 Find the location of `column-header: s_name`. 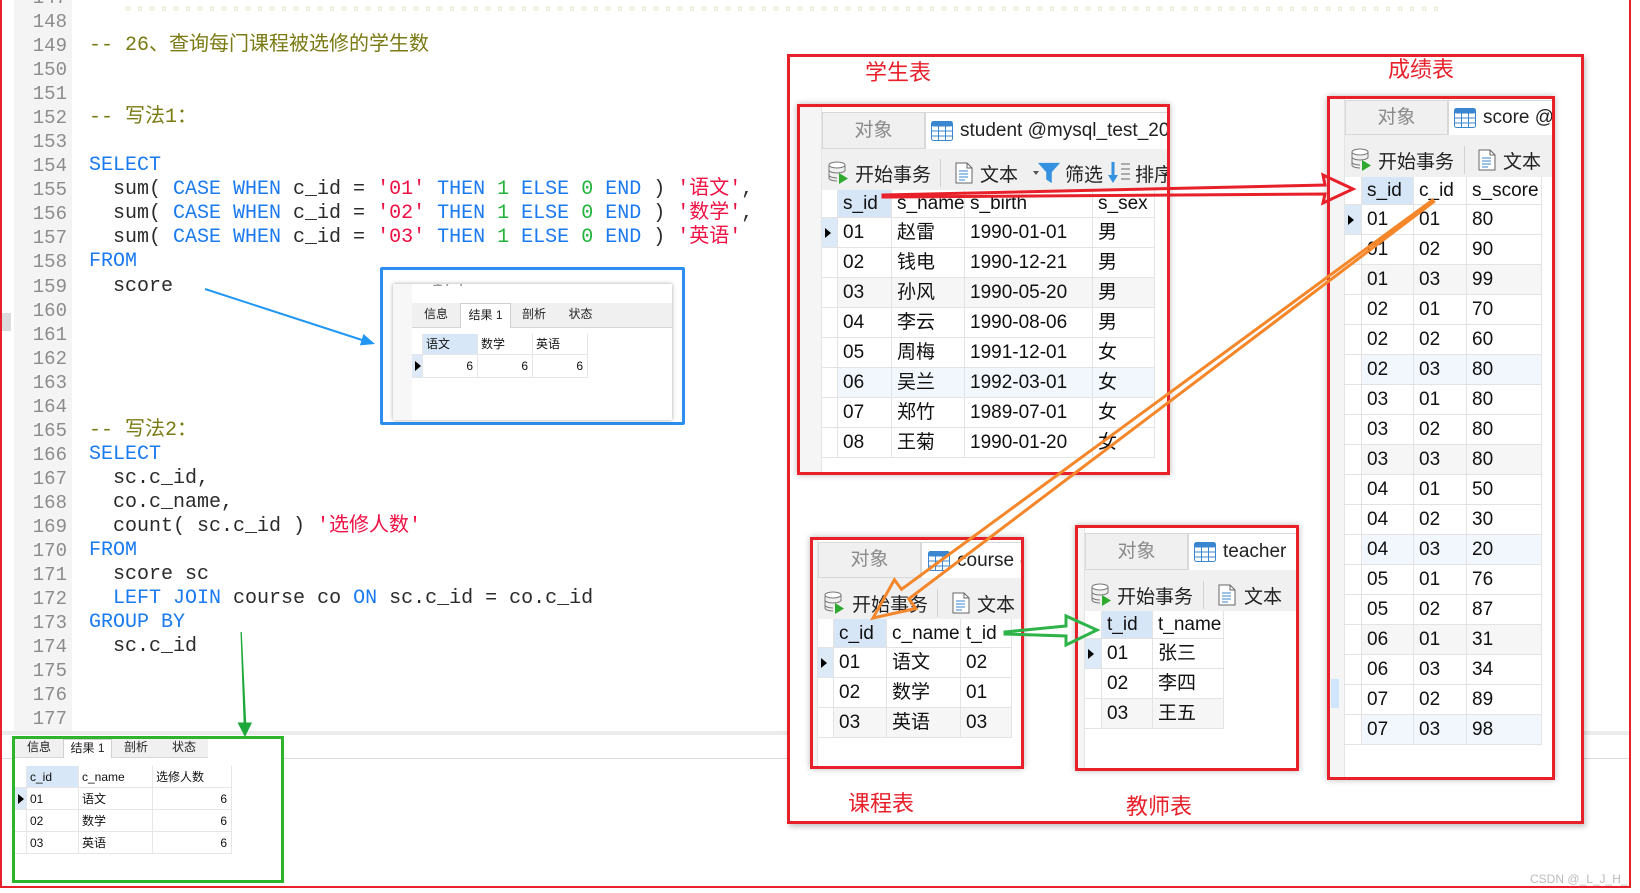

column-header: s_name is located at coordinates (928, 204).